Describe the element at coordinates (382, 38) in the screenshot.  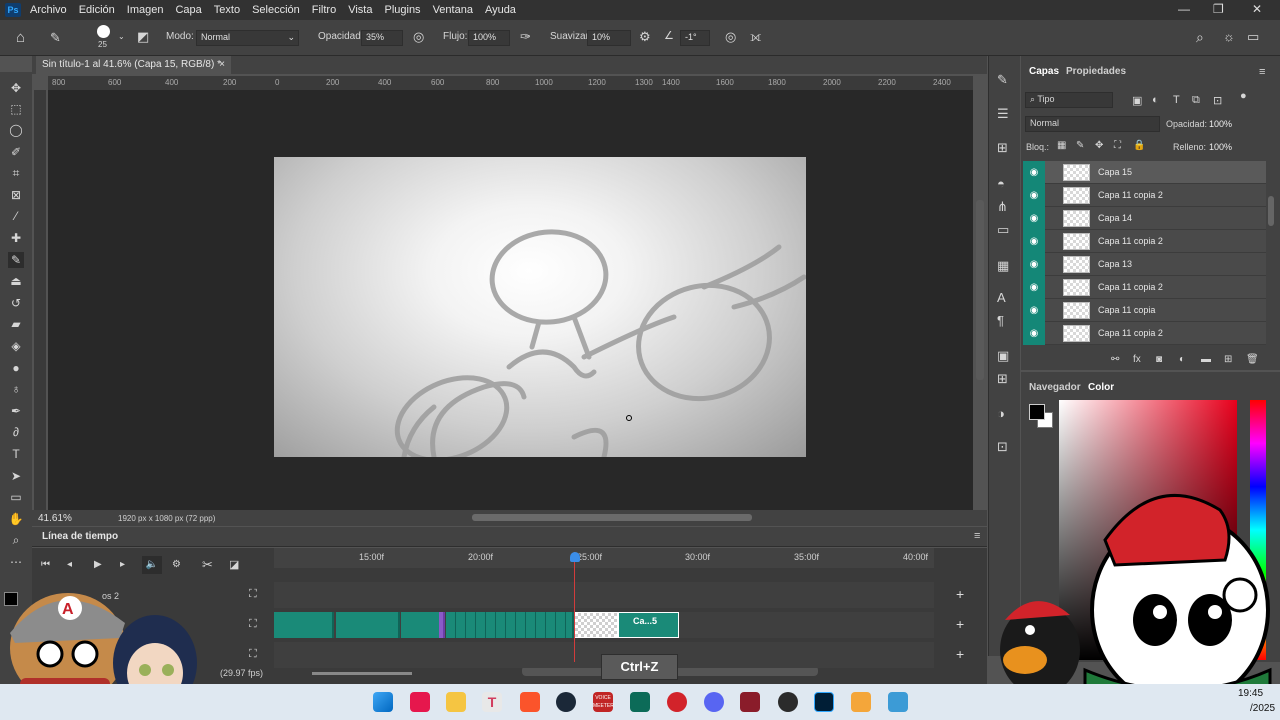
I see `opacity-field: 35%` at that location.